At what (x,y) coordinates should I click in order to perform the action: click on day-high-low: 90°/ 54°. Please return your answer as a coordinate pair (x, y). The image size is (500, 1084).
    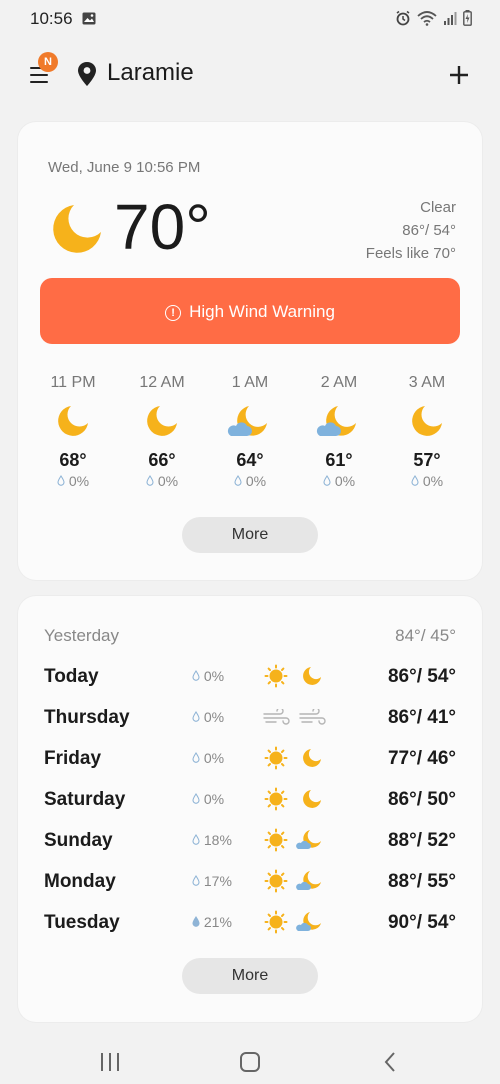
    Looking at the image, I should click on (421, 922).